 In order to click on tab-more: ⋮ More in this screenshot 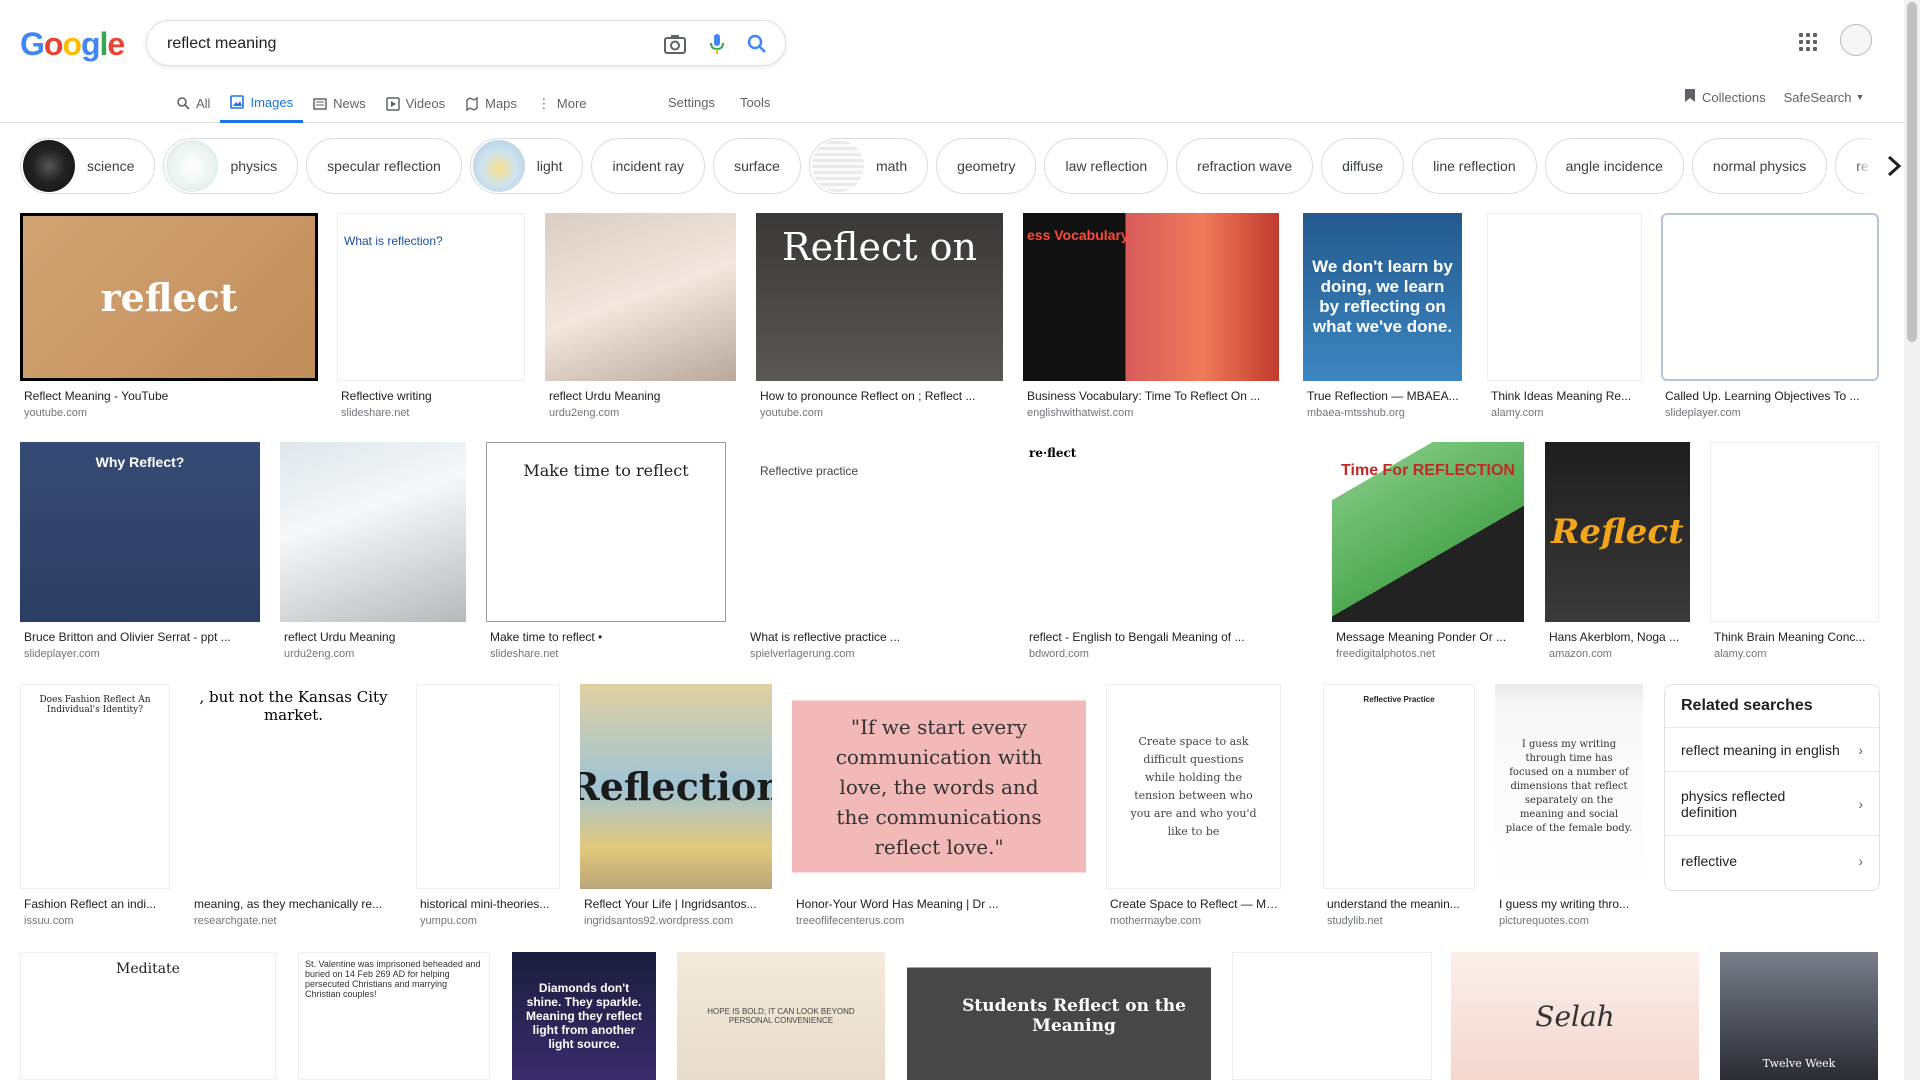, I will do `click(562, 103)`.